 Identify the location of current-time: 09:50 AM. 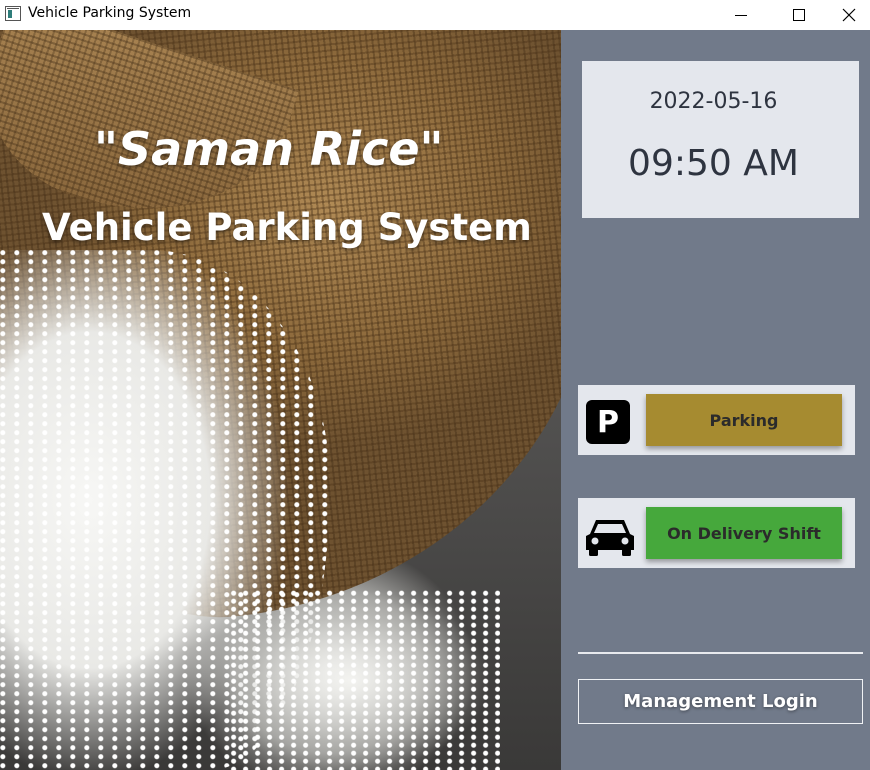
(713, 163).